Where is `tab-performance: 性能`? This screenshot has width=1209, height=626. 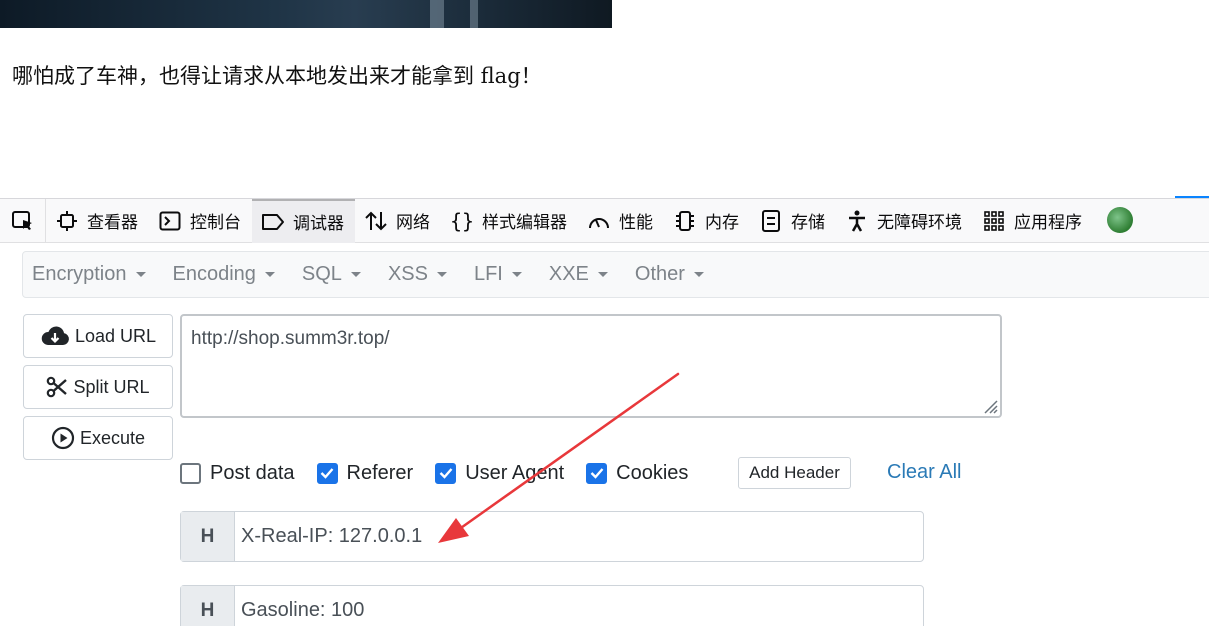
tab-performance: 性能 is located at coordinates (621, 221).